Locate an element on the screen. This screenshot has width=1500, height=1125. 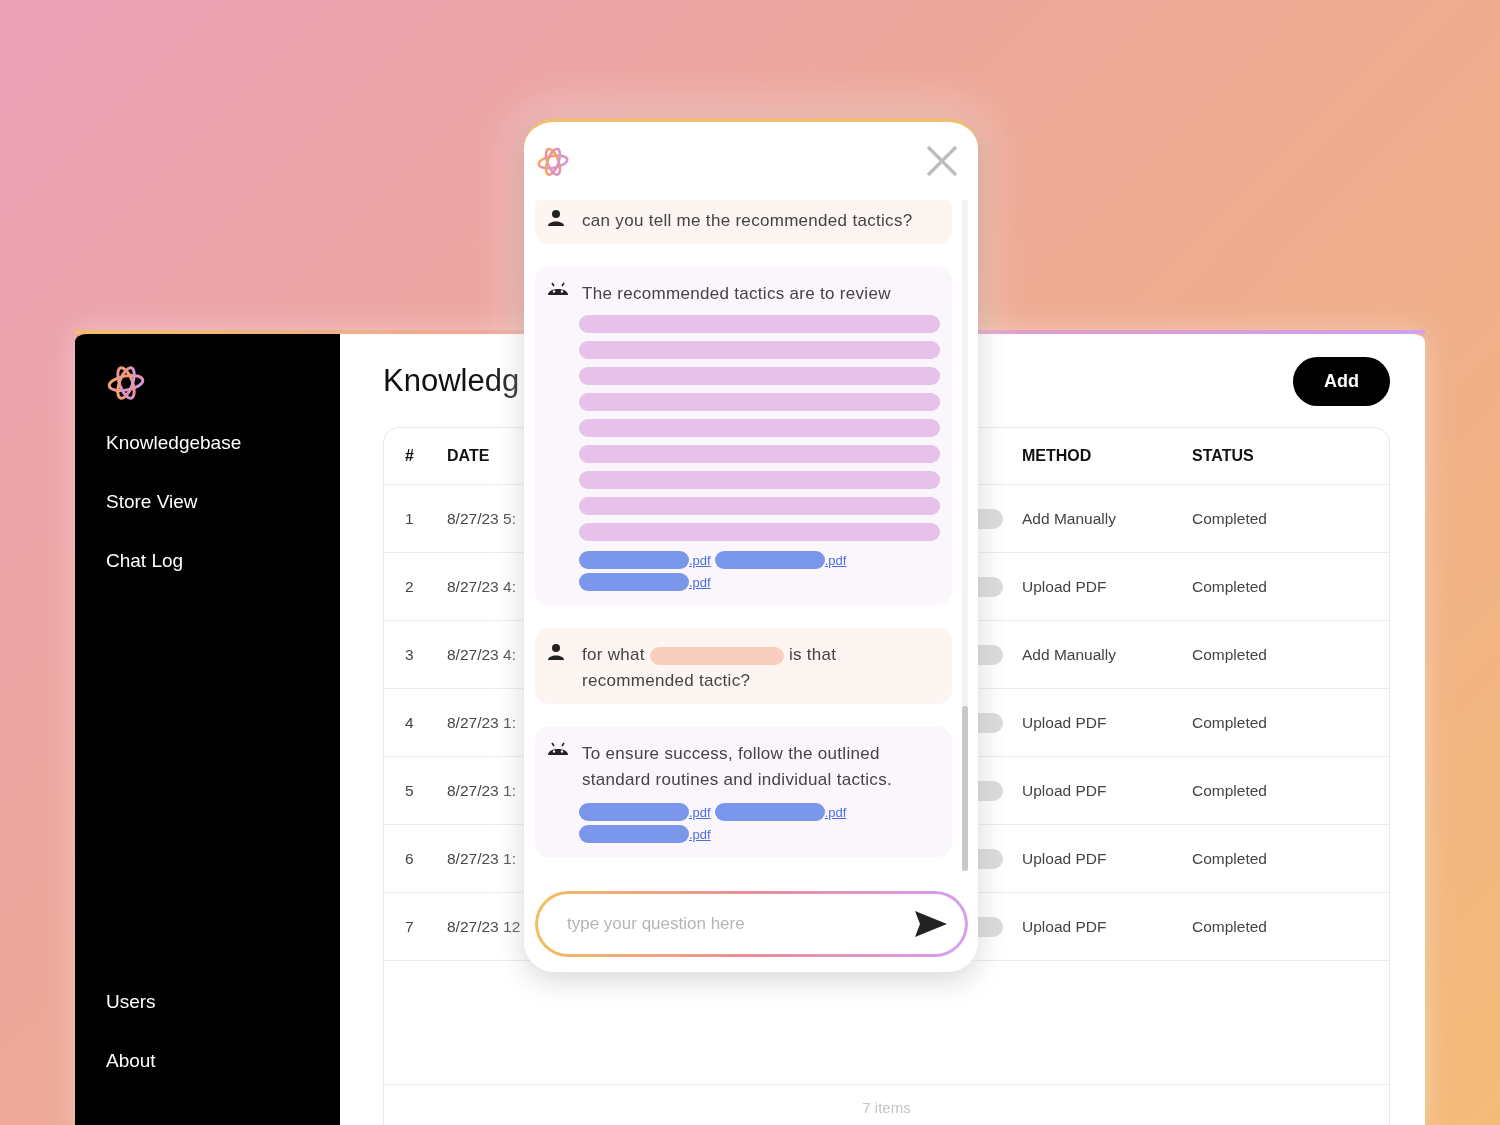
sidebar-item: Store View is located at coordinates (223, 520).